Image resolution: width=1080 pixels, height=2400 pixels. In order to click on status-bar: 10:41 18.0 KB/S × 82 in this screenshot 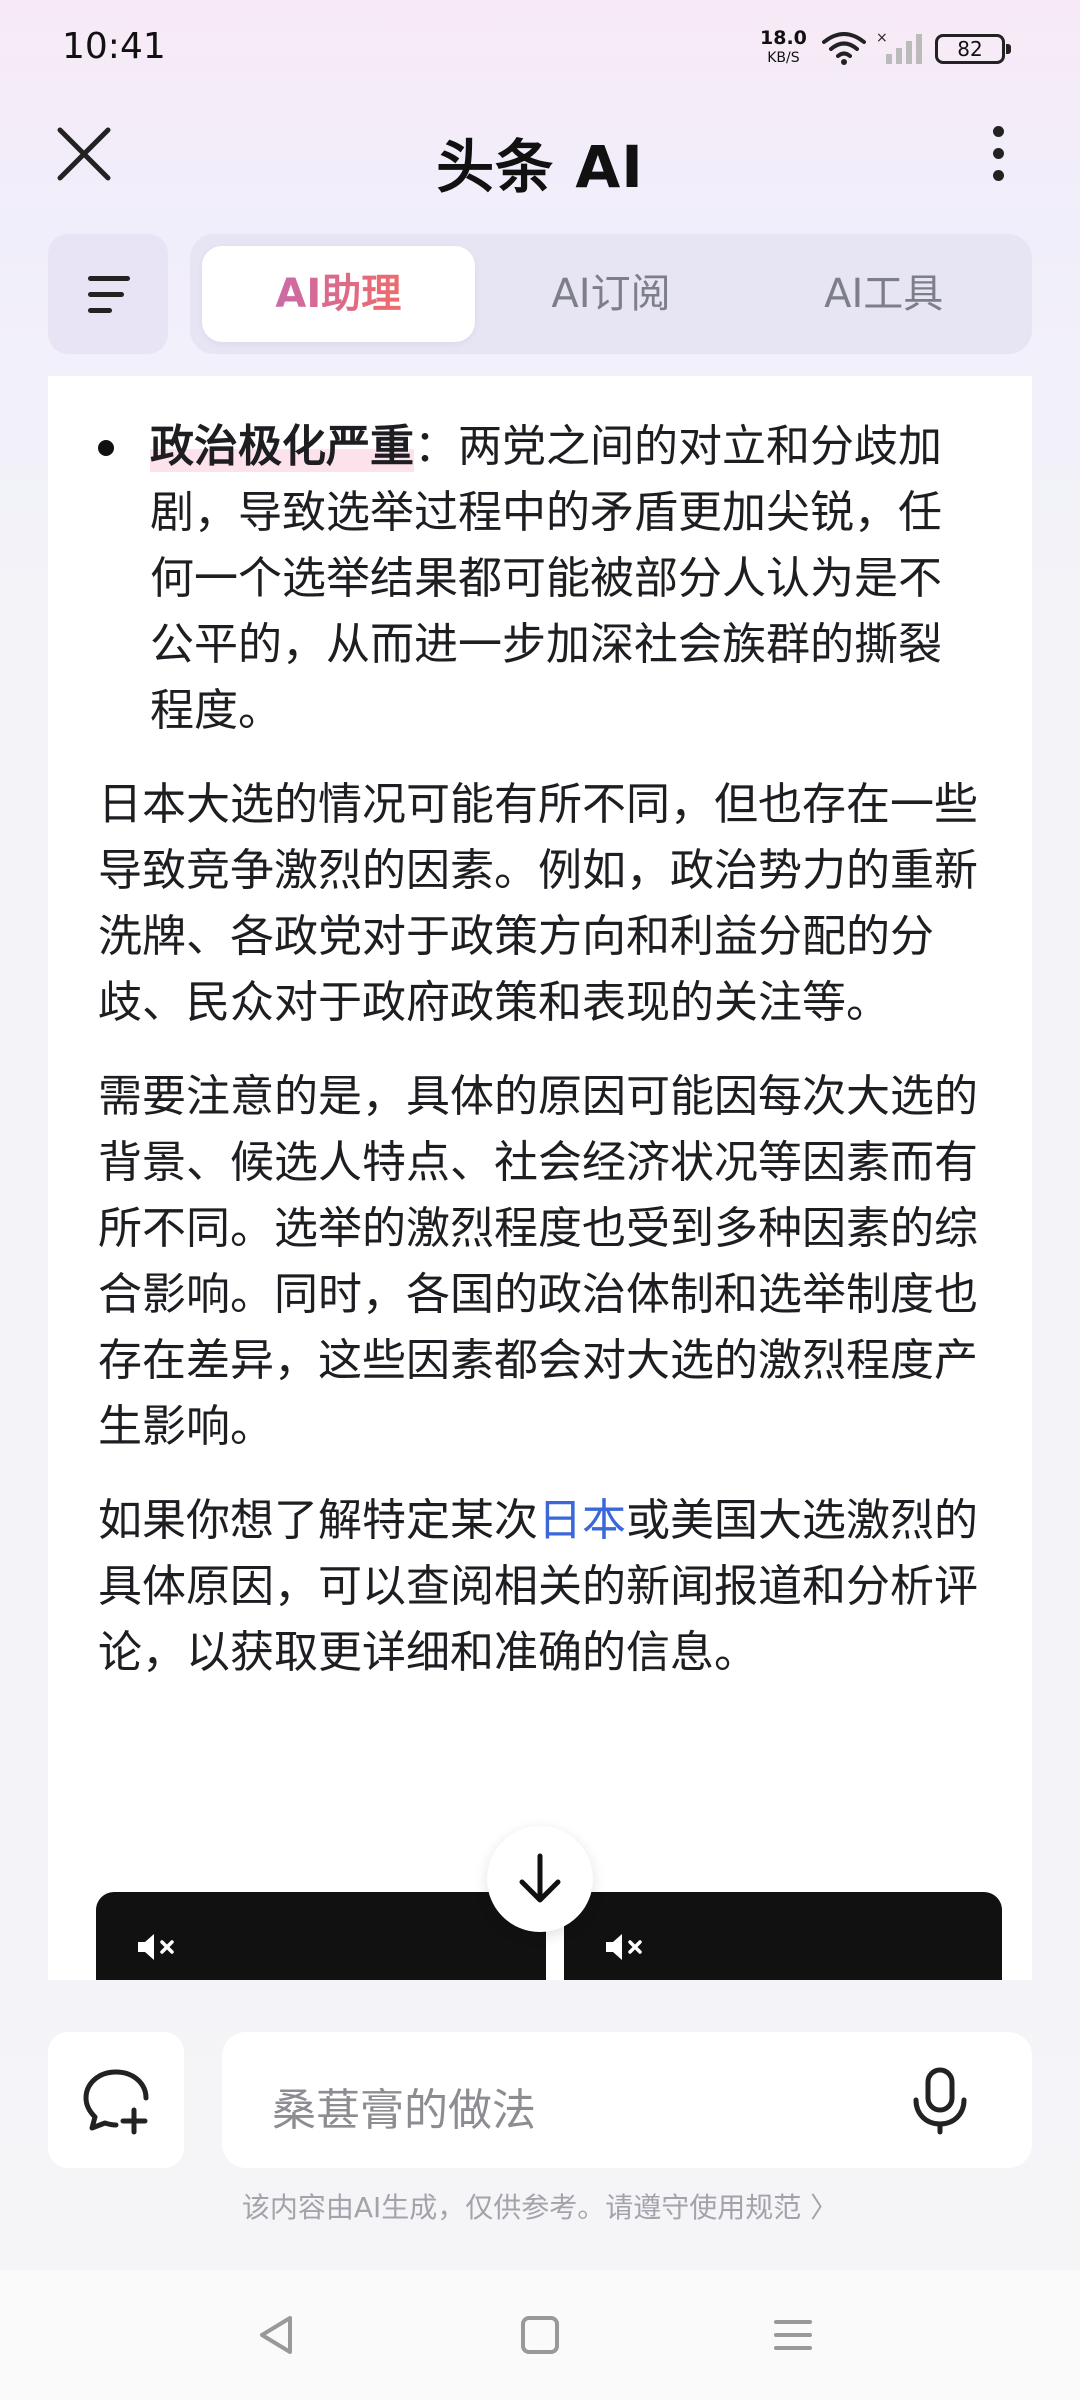, I will do `click(540, 50)`.